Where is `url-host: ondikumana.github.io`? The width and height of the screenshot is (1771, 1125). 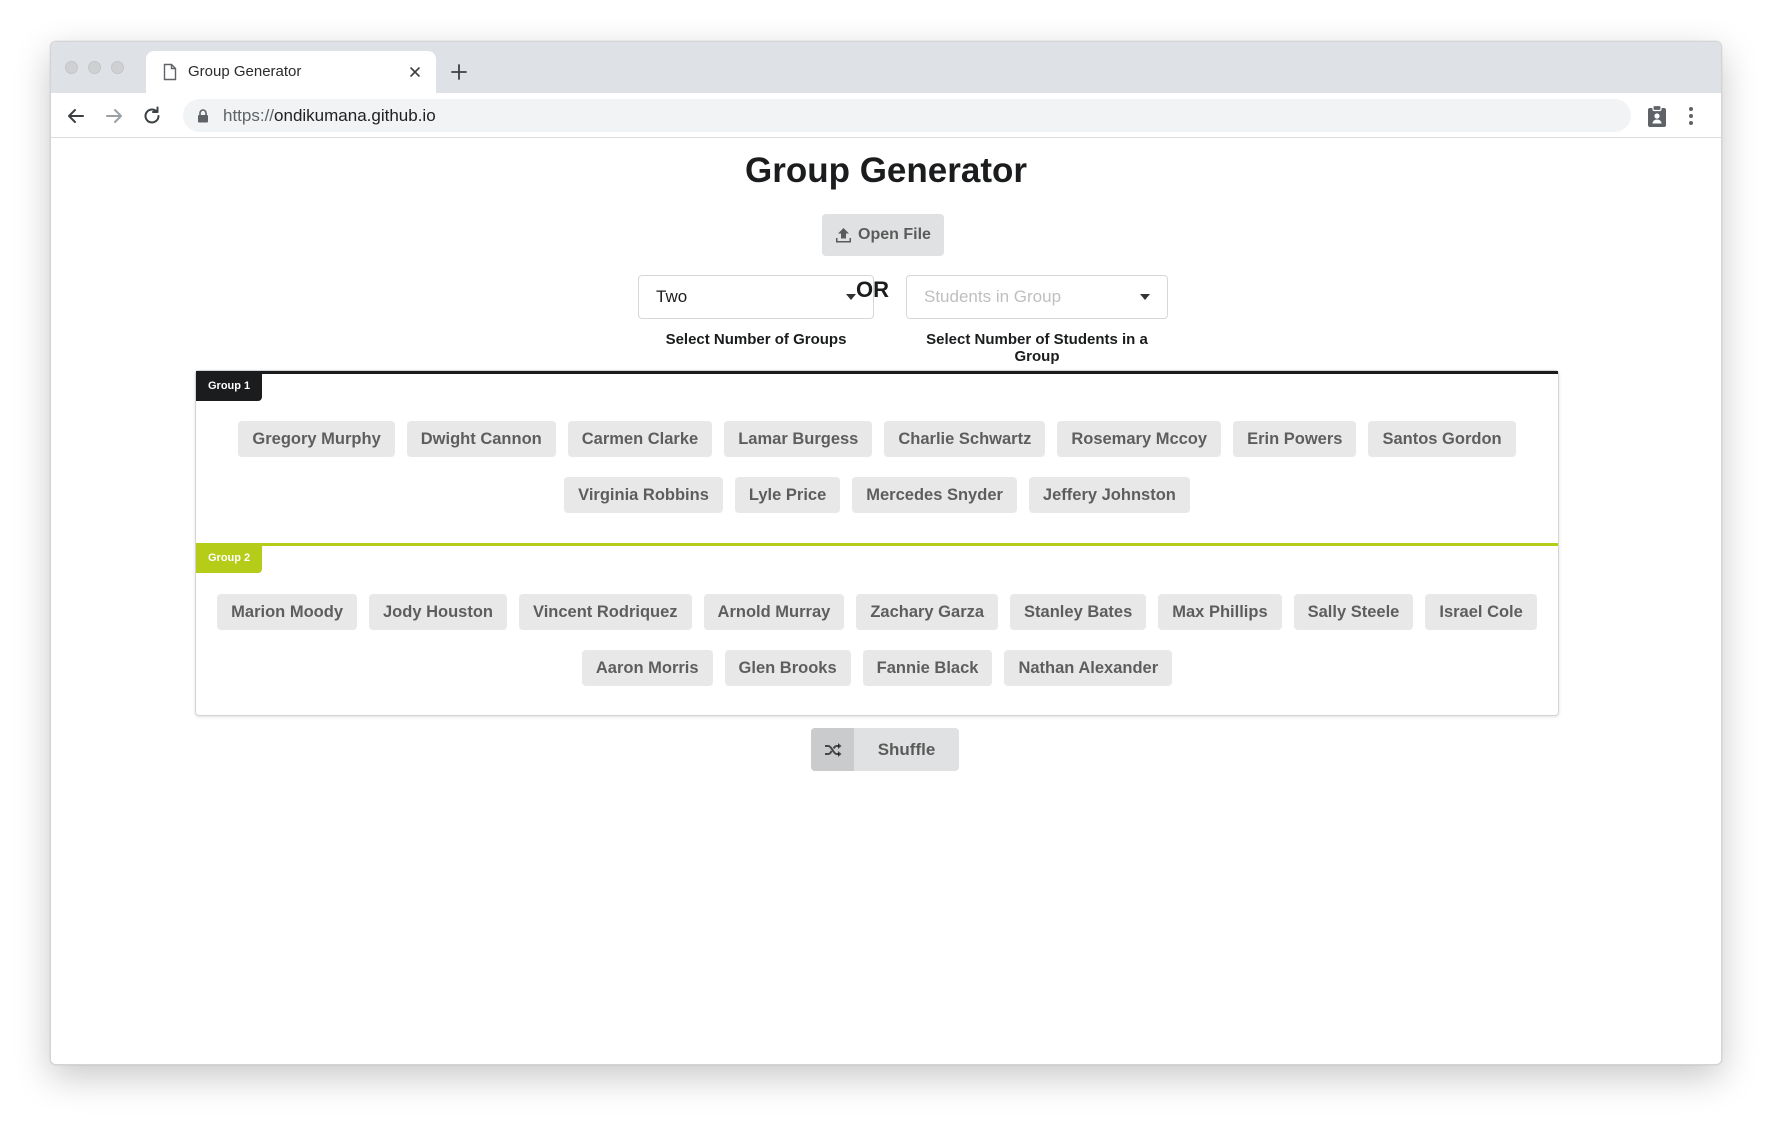
url-host: ondikumana.github.io is located at coordinates (355, 115).